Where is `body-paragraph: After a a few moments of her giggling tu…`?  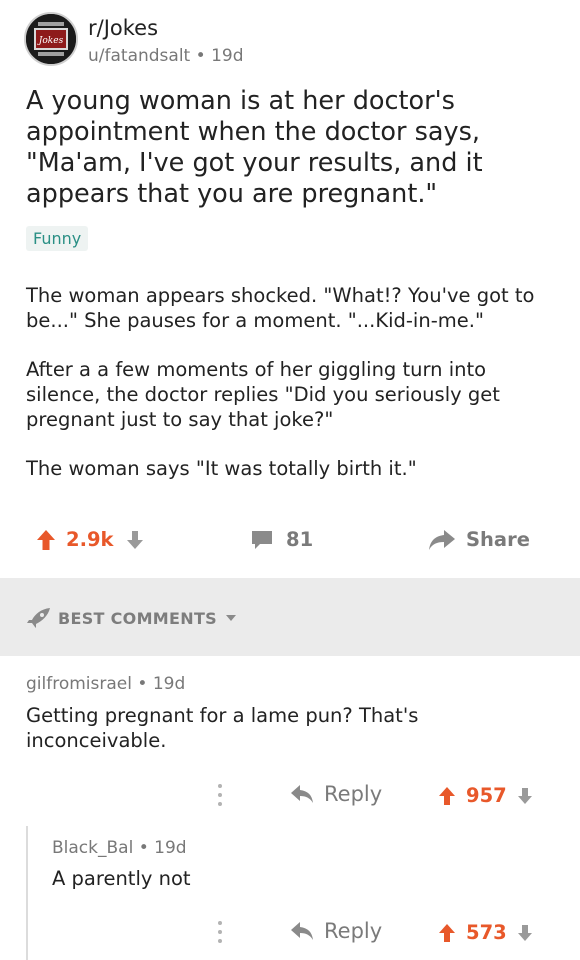
body-paragraph: After a a few moments of her giggling tu… is located at coordinates (263, 394).